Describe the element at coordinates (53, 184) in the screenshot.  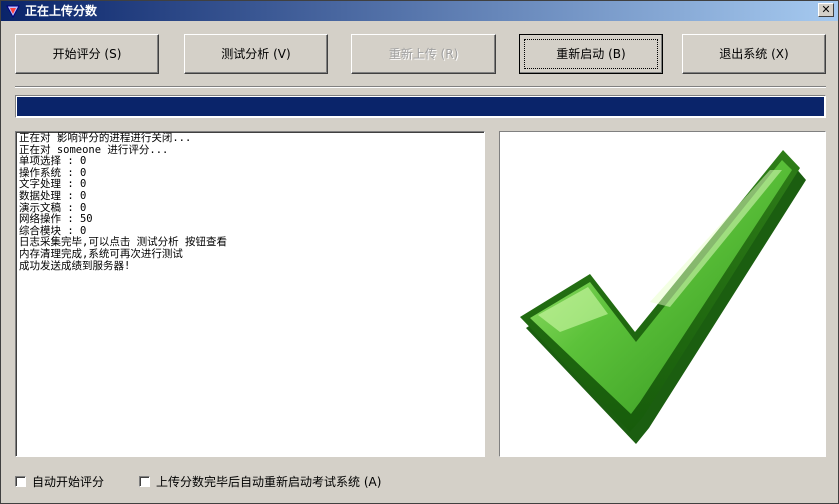
I see `log-line: 文字处理 : 0` at that location.